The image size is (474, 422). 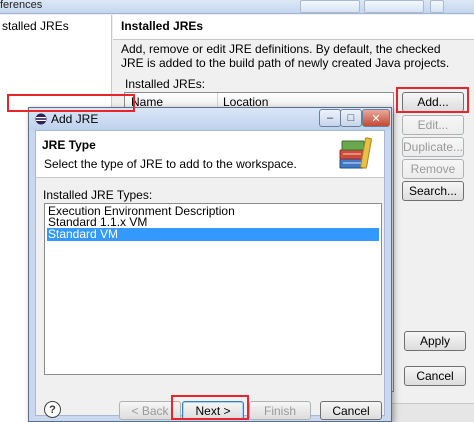 What do you see at coordinates (237, 7) in the screenshot?
I see `preferences-titlebar: ferences` at bounding box center [237, 7].